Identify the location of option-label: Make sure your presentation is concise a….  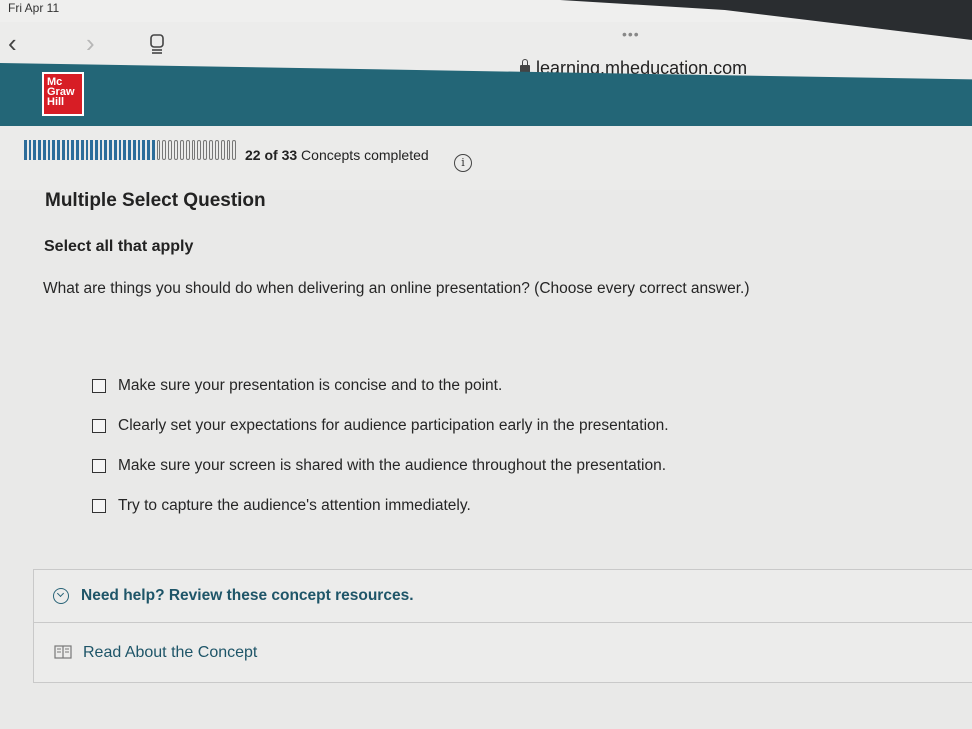
(310, 385).